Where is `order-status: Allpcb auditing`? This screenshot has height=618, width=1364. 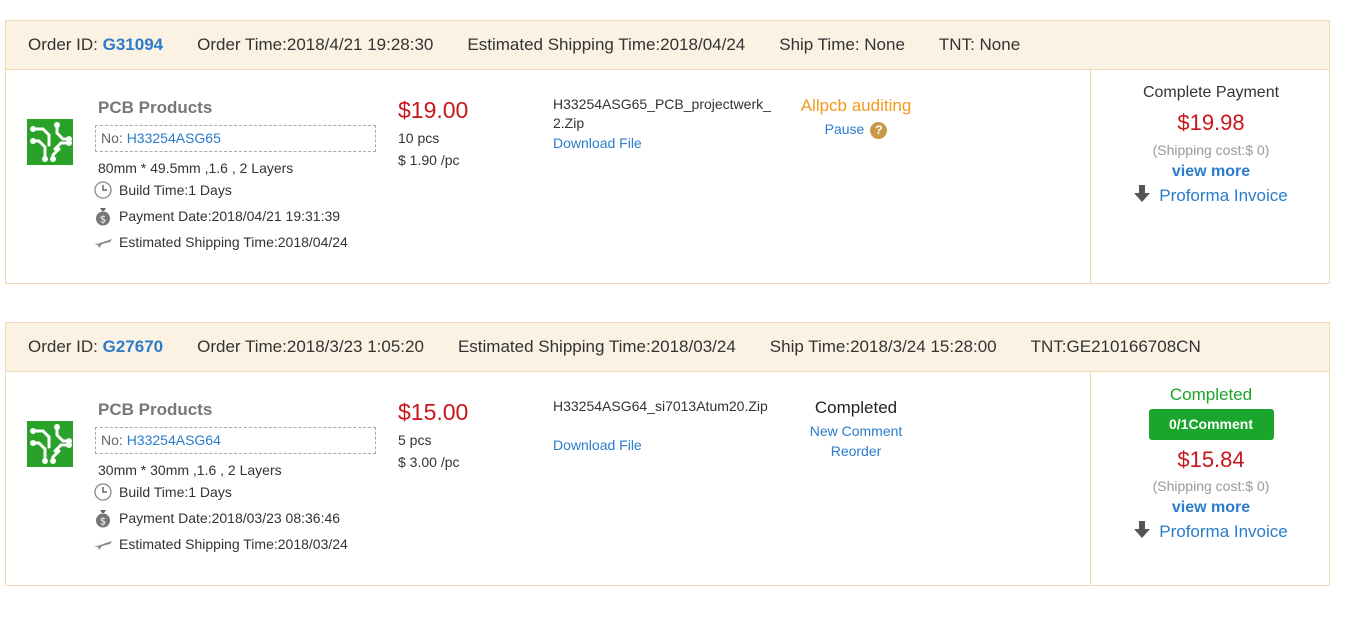
order-status: Allpcb auditing is located at coordinates (856, 105).